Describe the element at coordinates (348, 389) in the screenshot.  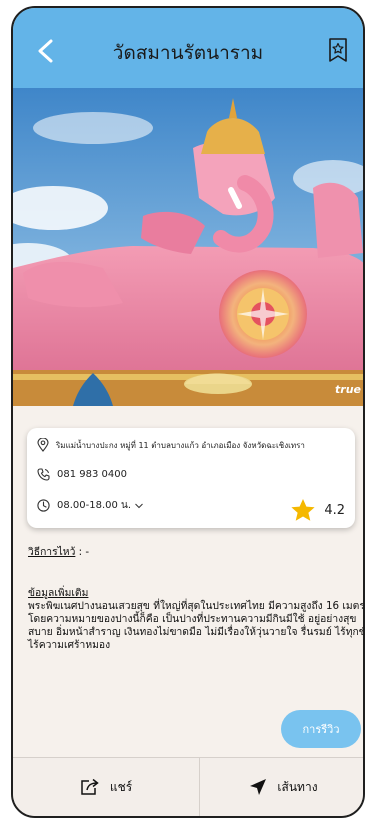
I see `watermark-text: true` at that location.